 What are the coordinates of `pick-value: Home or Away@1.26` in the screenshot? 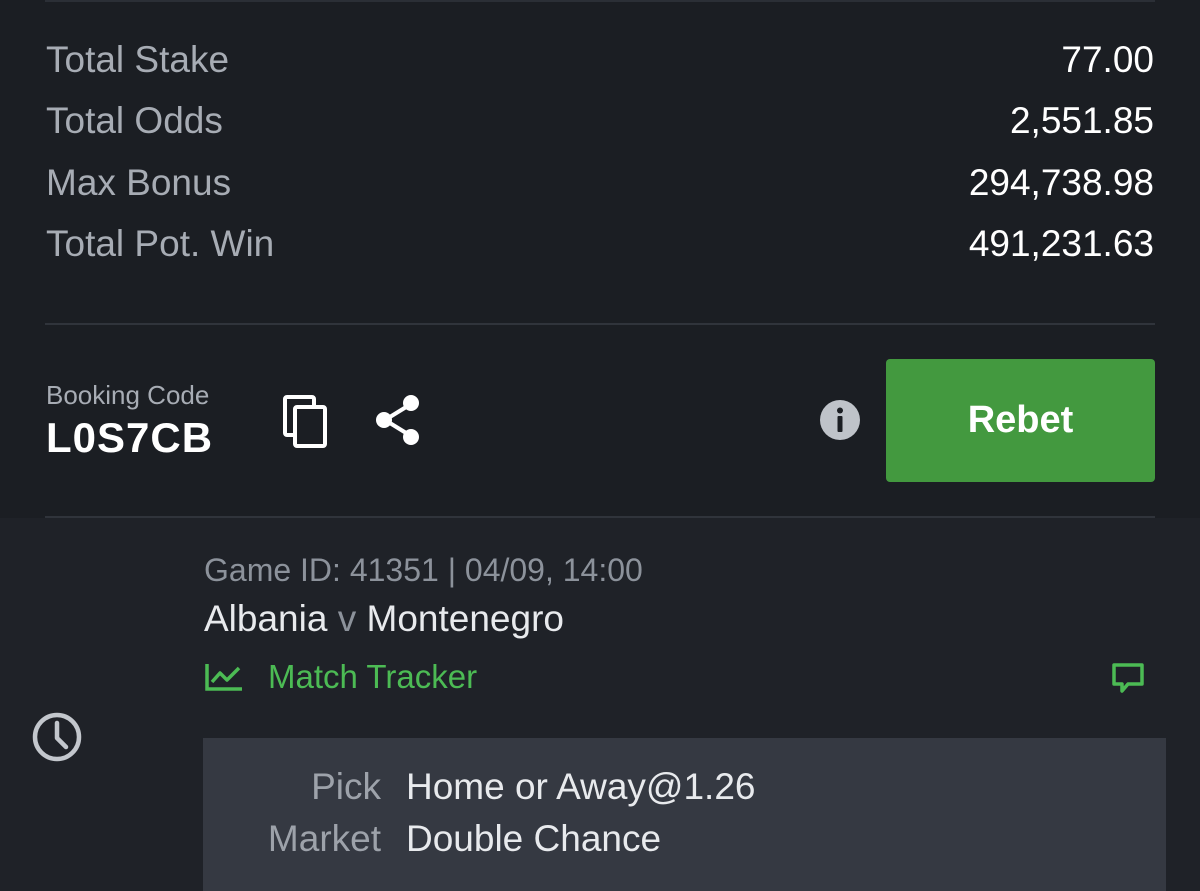 It's located at (581, 786).